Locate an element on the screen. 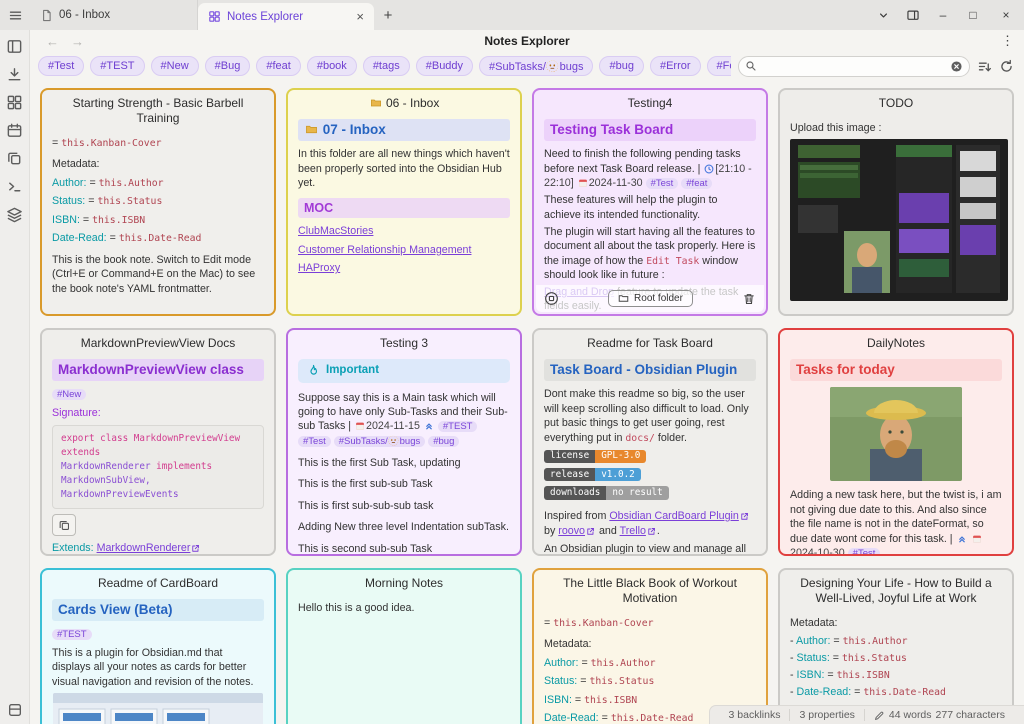  cards-icon is located at coordinates (214, 16).